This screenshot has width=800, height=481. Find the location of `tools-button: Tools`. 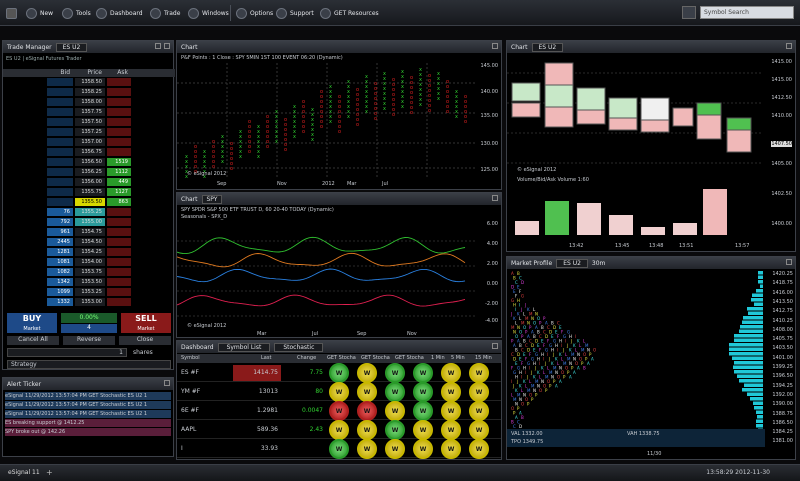

tools-button: Tools is located at coordinates (76, 13).